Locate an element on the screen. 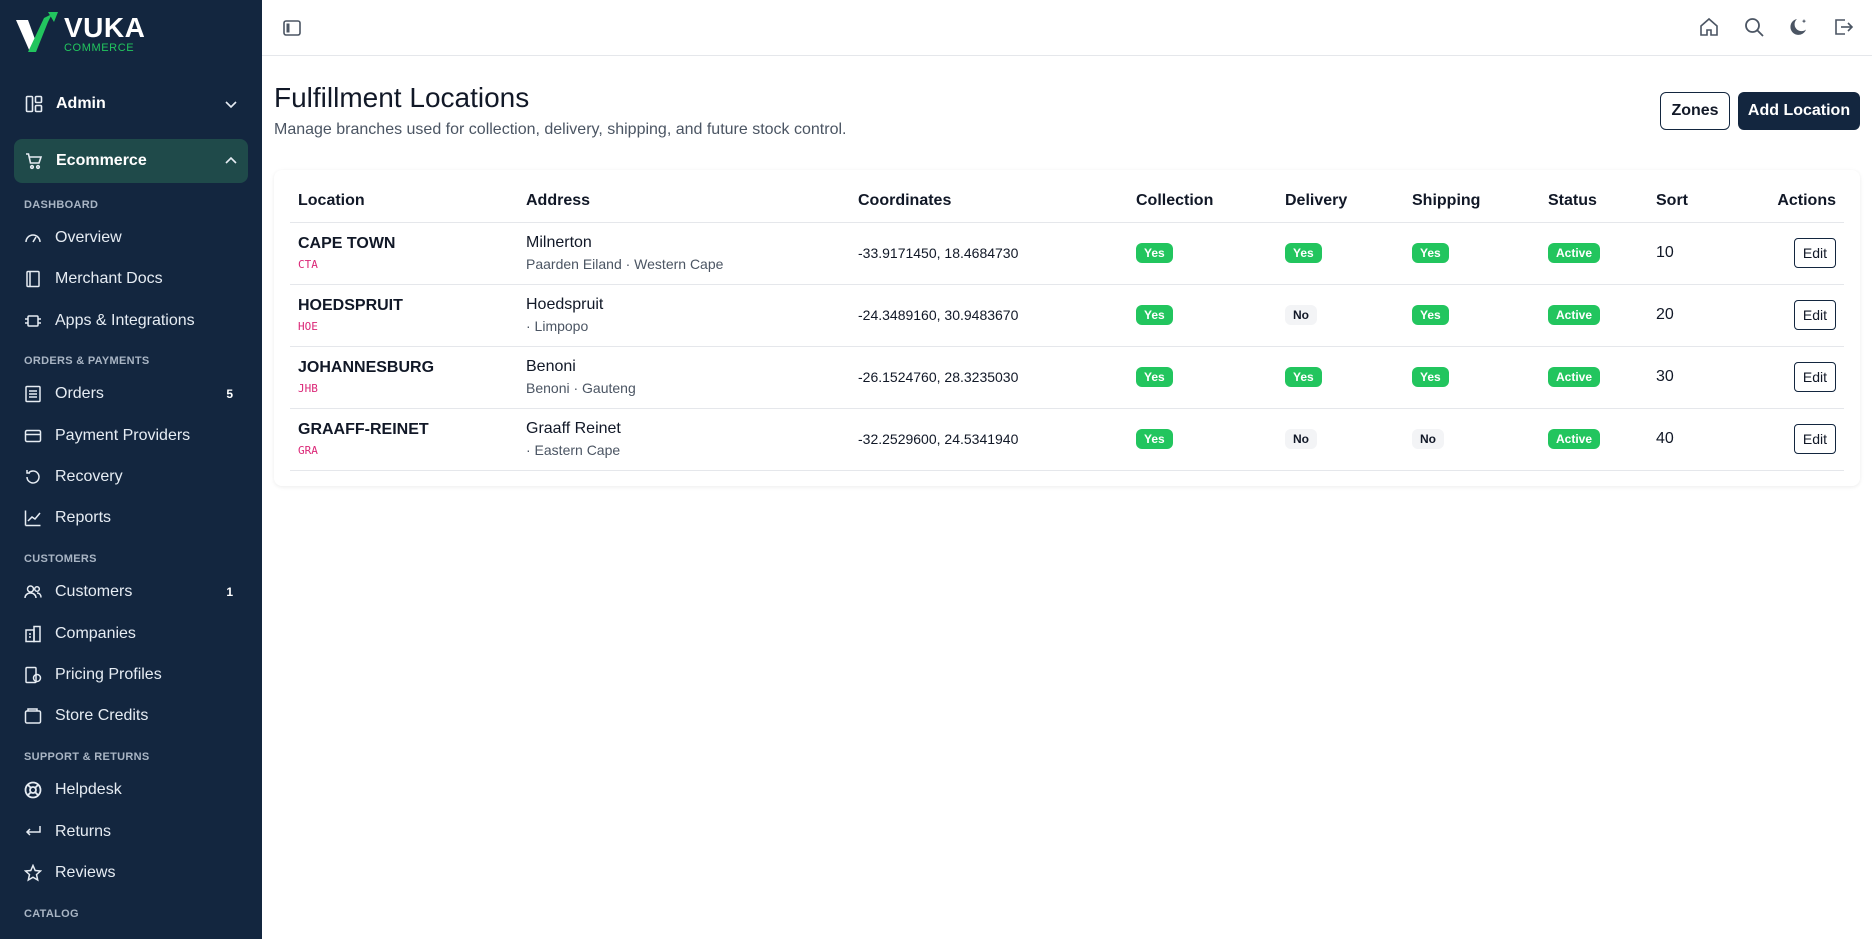 This screenshot has height=939, width=1872. sidebar-item-label: Customers is located at coordinates (94, 591).